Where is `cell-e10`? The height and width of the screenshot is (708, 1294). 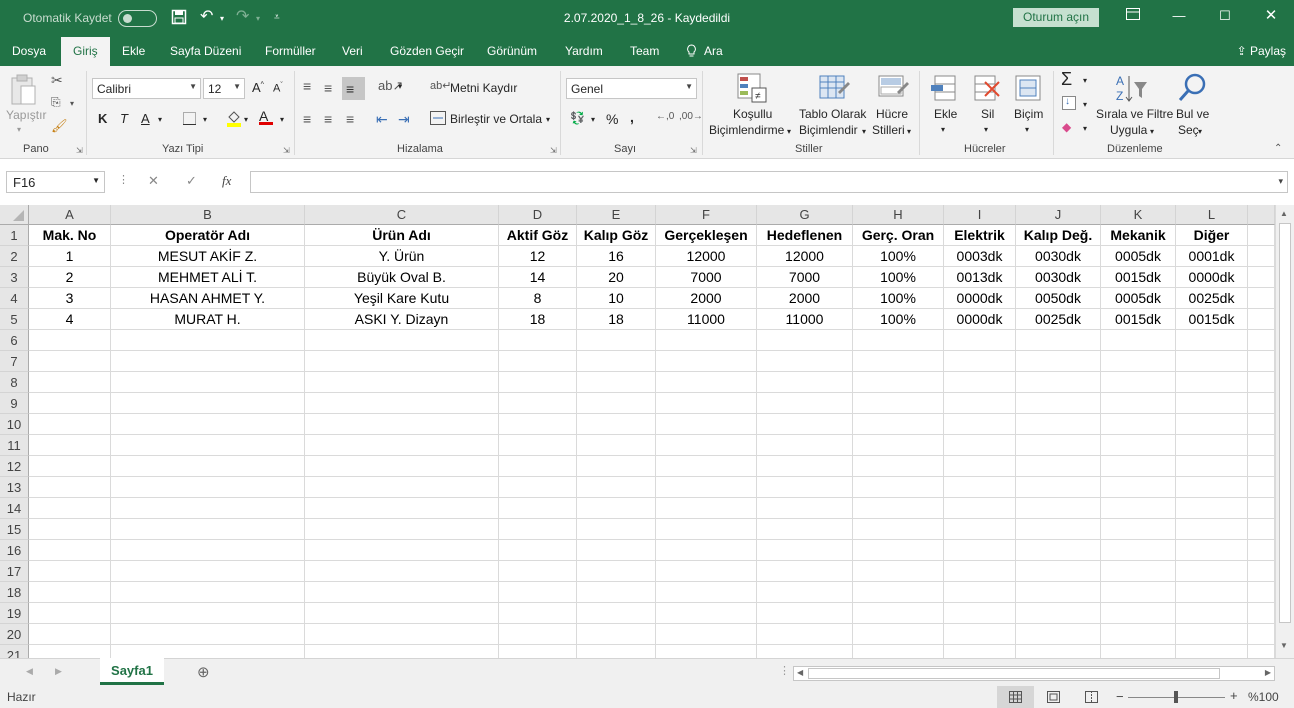
cell-e10 is located at coordinates (616, 424).